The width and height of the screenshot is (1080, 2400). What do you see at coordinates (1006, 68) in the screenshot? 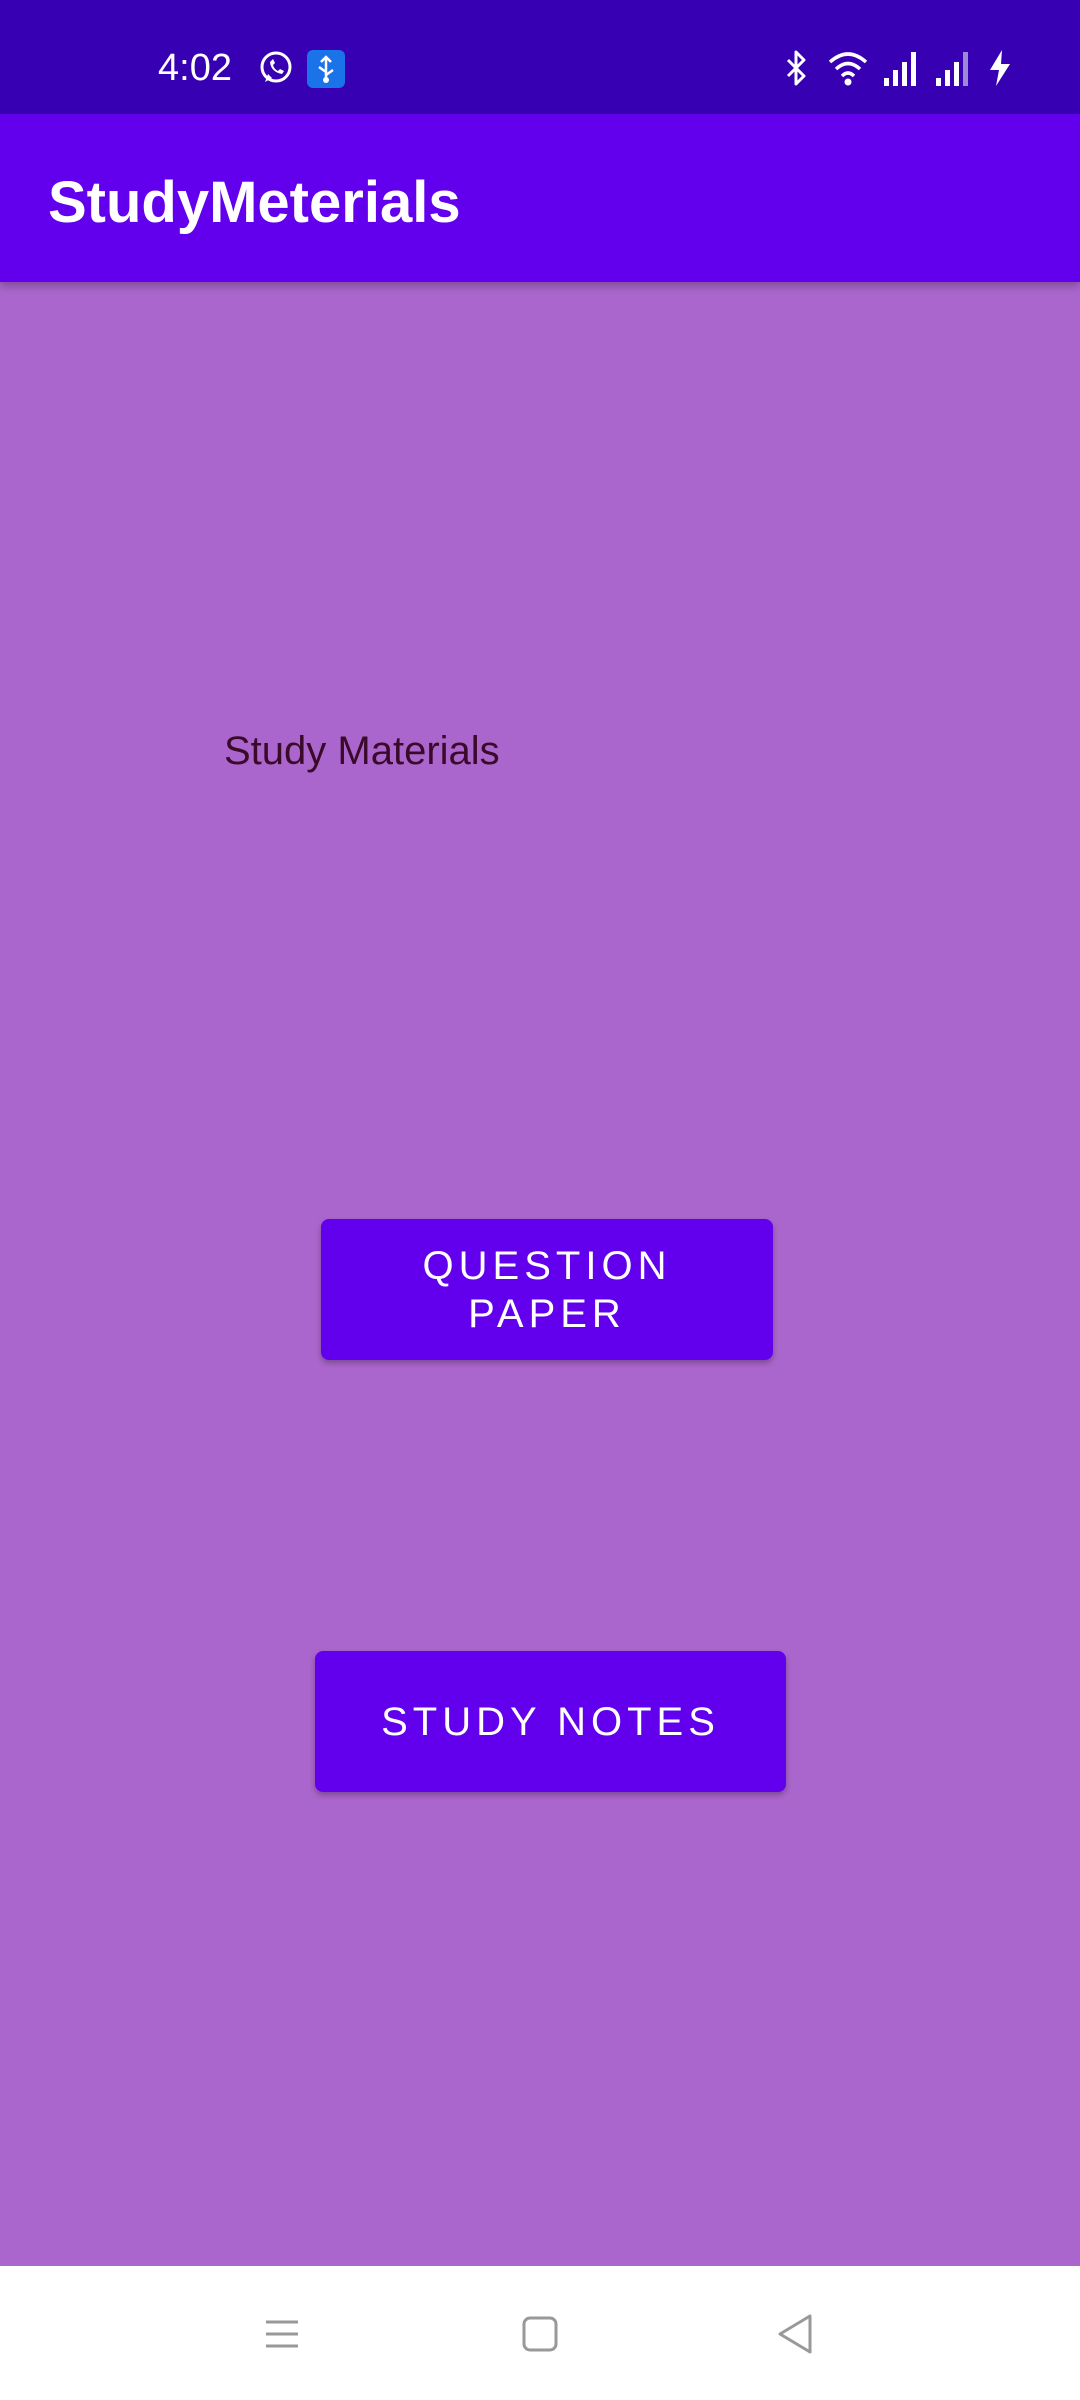
I see `charging-icon` at bounding box center [1006, 68].